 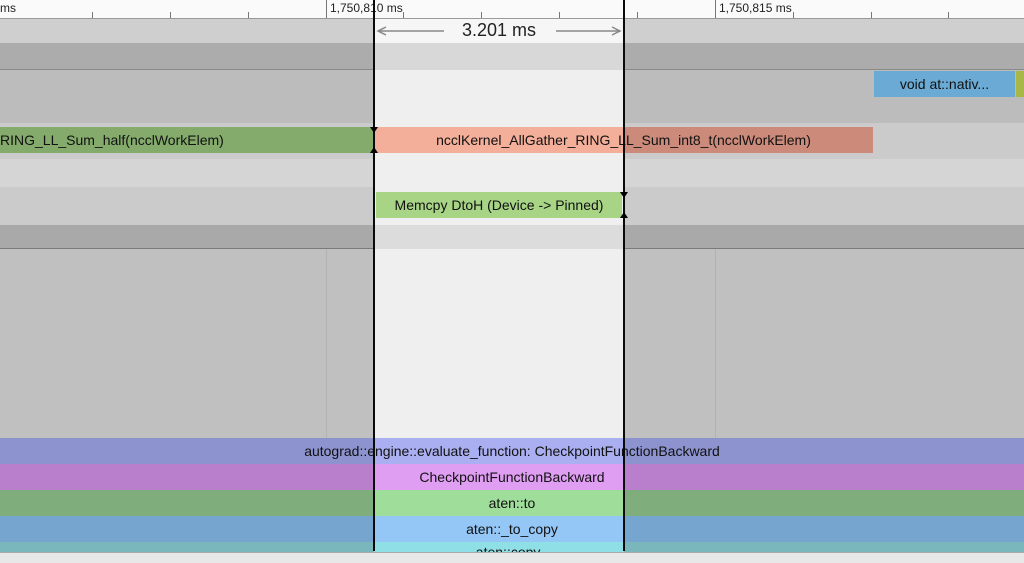 I want to click on slice-ring-sum-half-label: RING_LL_Sum_half(ncclWorkElem), so click(x=112, y=140).